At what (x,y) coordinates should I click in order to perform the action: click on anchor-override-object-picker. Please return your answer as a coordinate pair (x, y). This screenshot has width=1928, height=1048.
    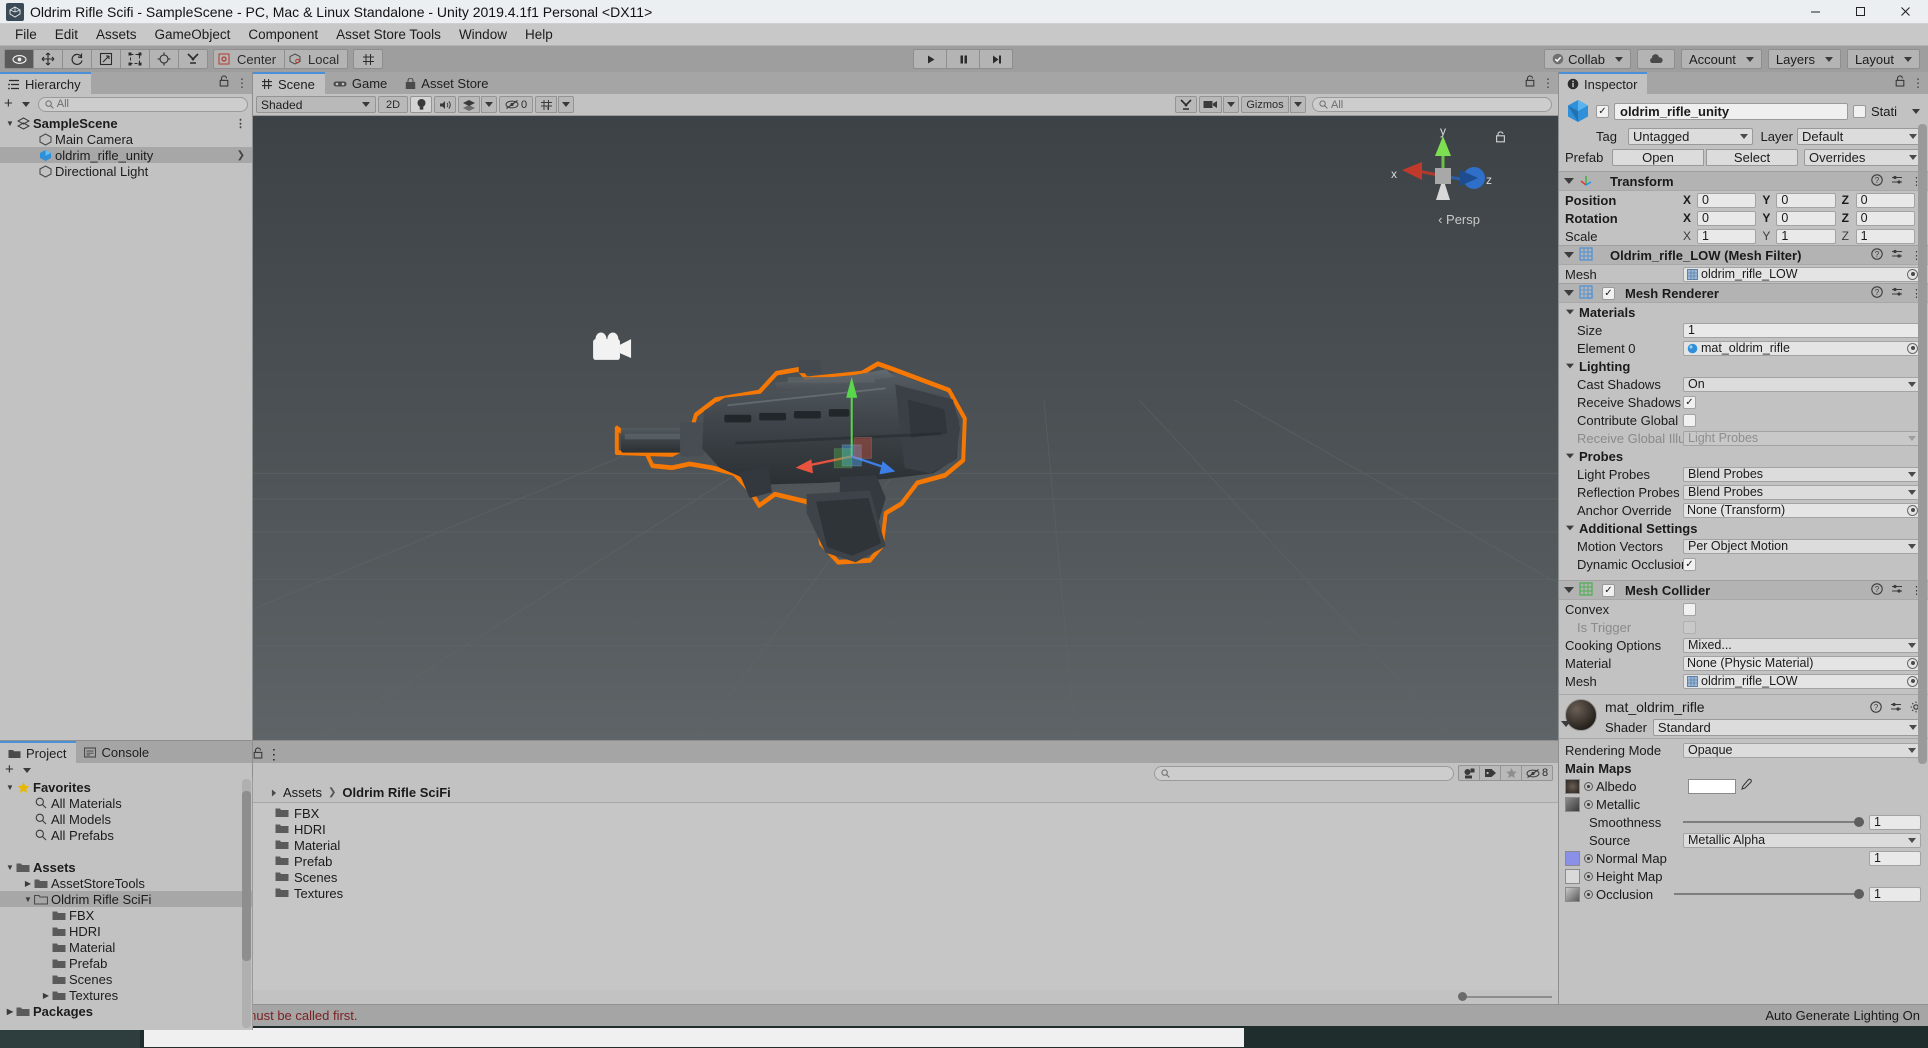
    Looking at the image, I should click on (1912, 510).